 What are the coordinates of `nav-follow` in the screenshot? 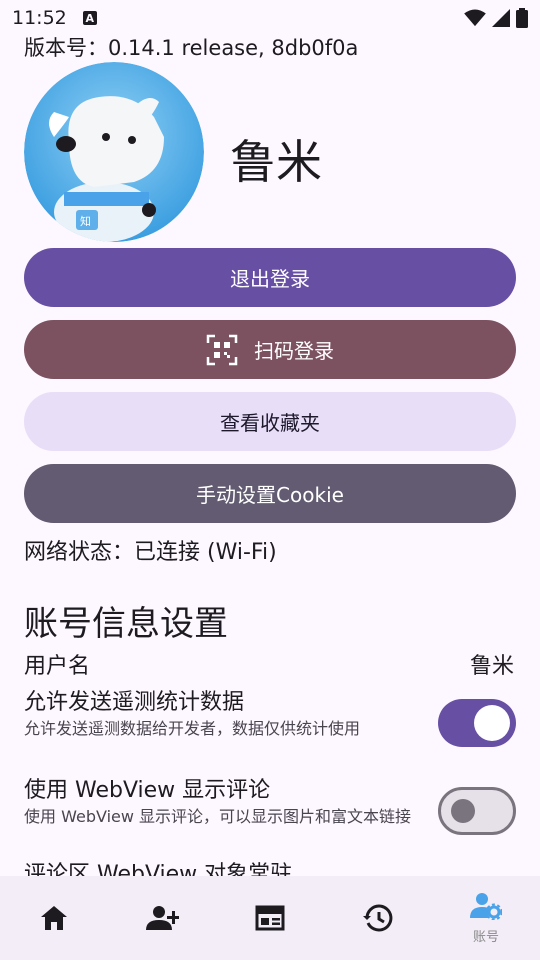 It's located at (162, 918).